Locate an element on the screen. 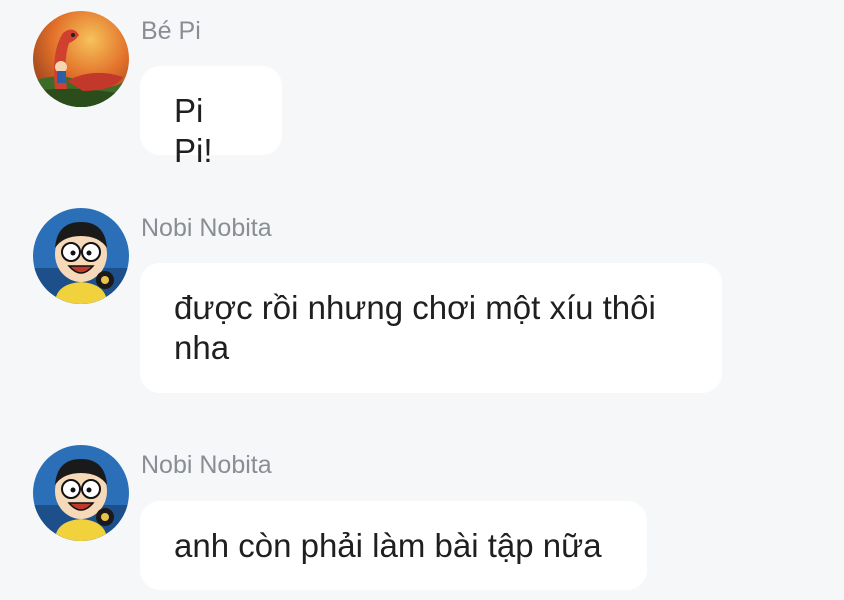 Image resolution: width=844 pixels, height=600 pixels. message-bubble: được rồi nhưng chơi một xíu thôi nha is located at coordinates (431, 328).